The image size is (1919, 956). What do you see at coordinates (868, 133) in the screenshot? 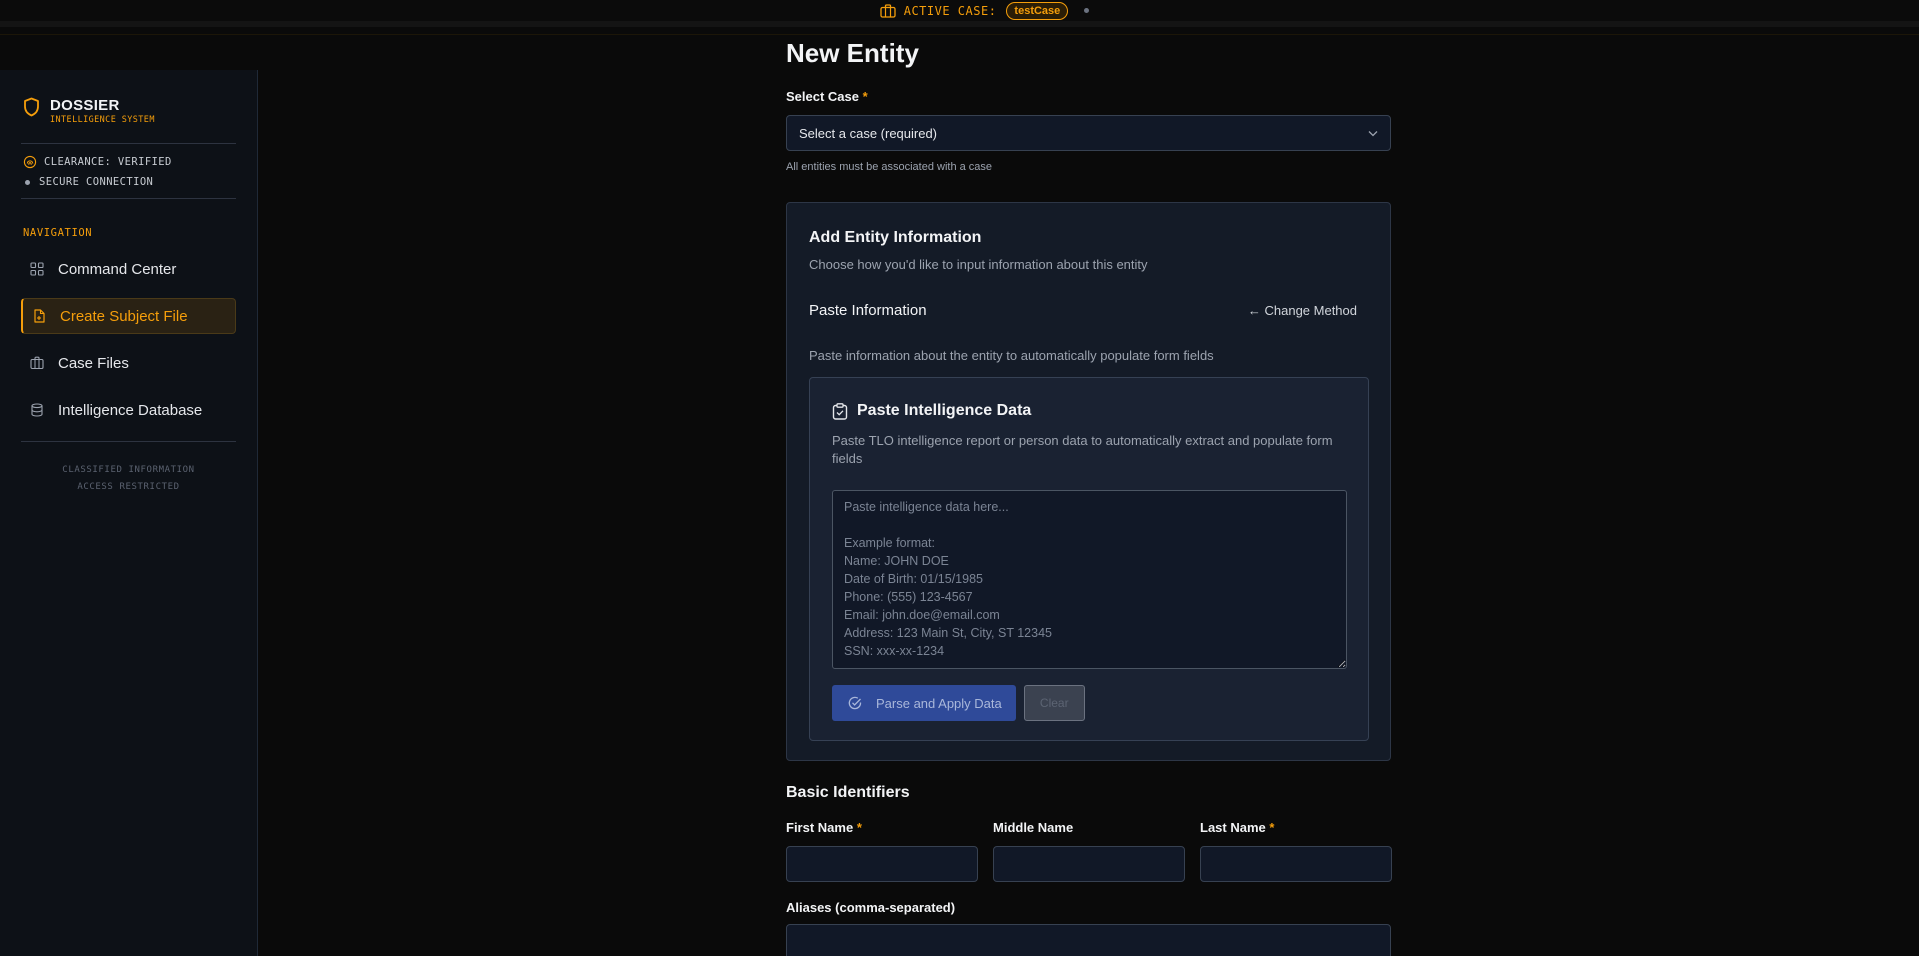
I see `select-case-value: Select a case (required)` at bounding box center [868, 133].